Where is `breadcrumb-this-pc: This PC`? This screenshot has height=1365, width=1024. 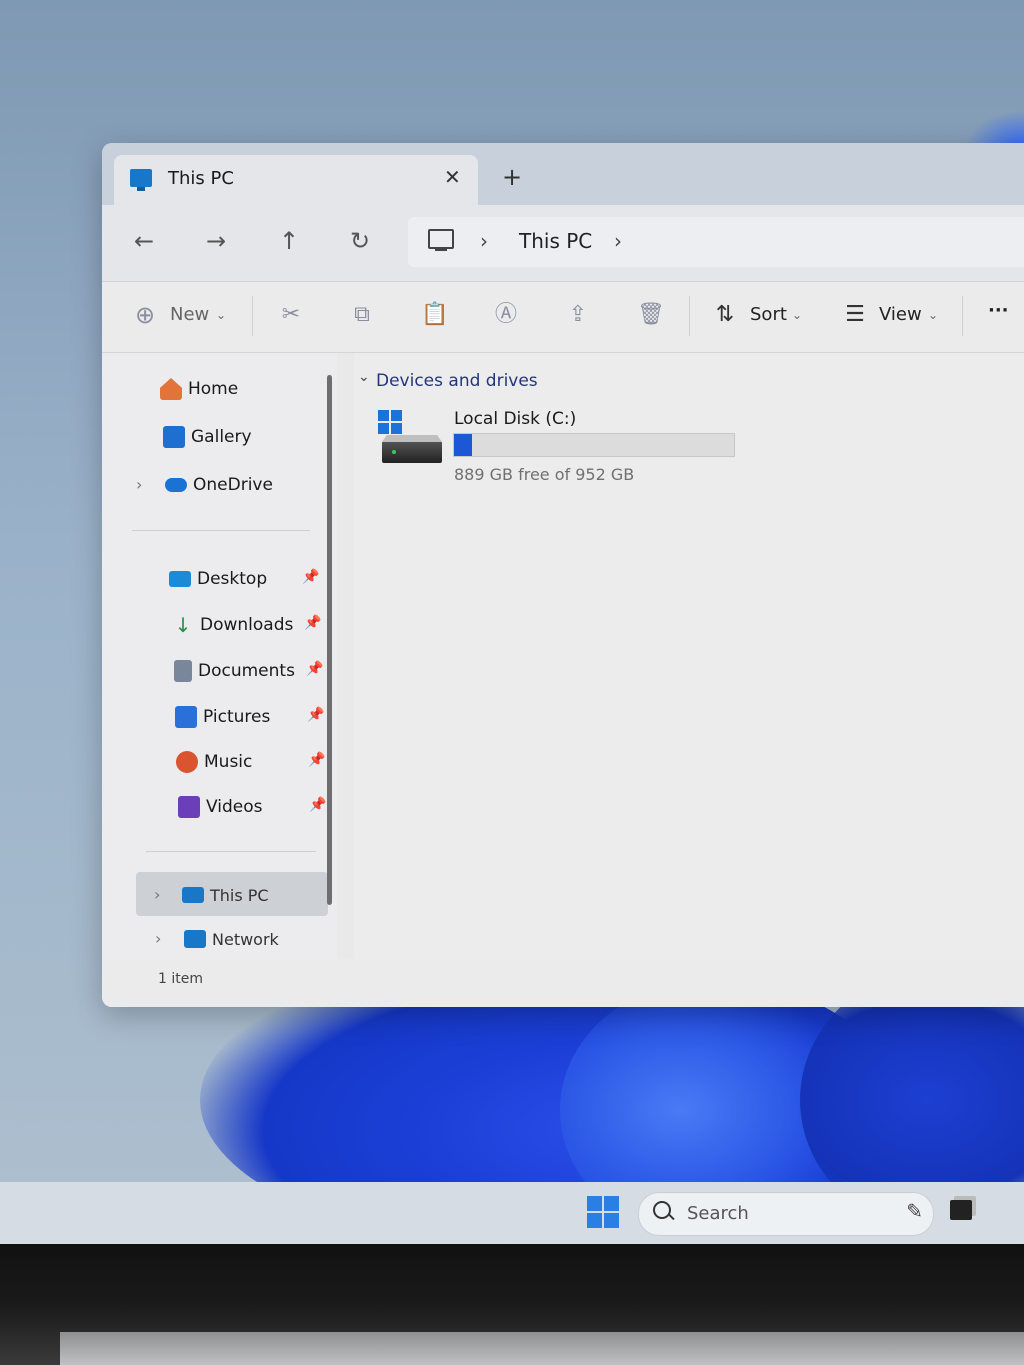 breadcrumb-this-pc: This PC is located at coordinates (555, 241).